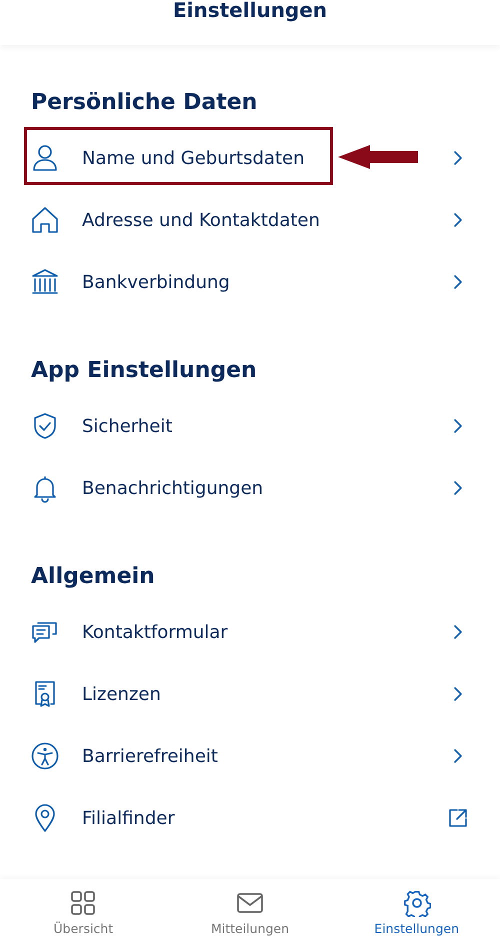 This screenshot has height=943, width=500. I want to click on item-label: Bankverbindung, so click(156, 282).